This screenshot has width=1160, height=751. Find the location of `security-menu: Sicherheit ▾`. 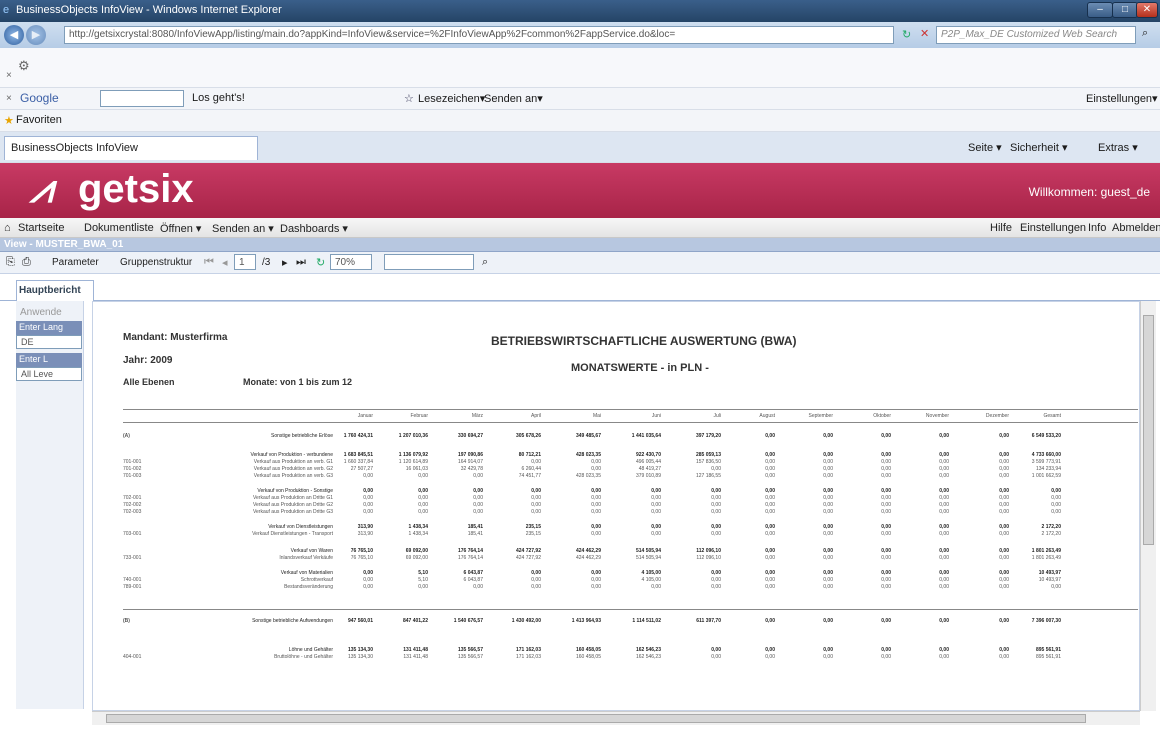

security-menu: Sicherheit ▾ is located at coordinates (1039, 147).